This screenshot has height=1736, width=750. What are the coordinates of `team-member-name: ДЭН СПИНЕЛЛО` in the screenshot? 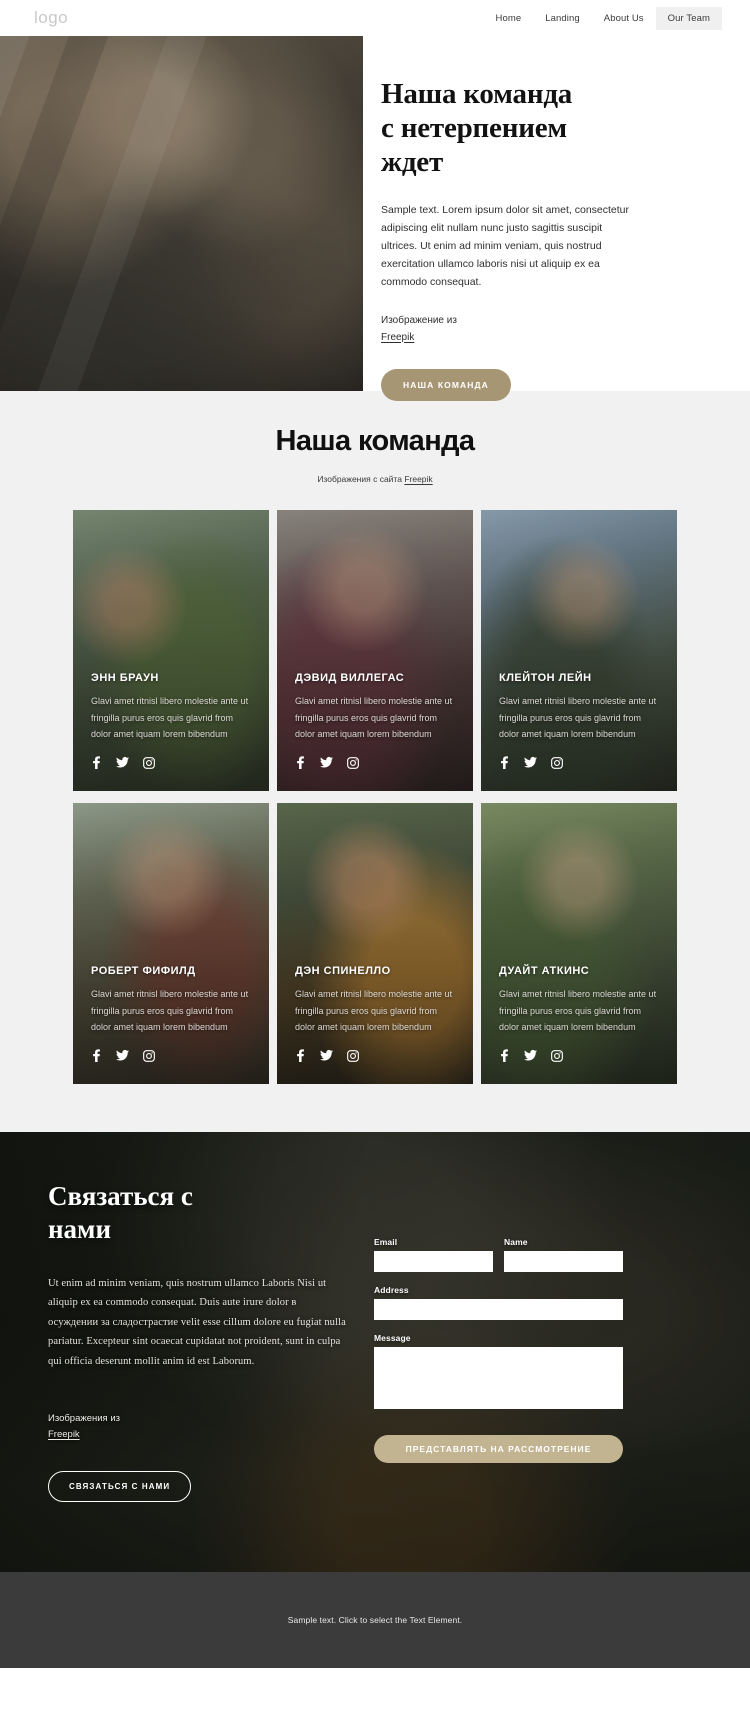 It's located at (343, 971).